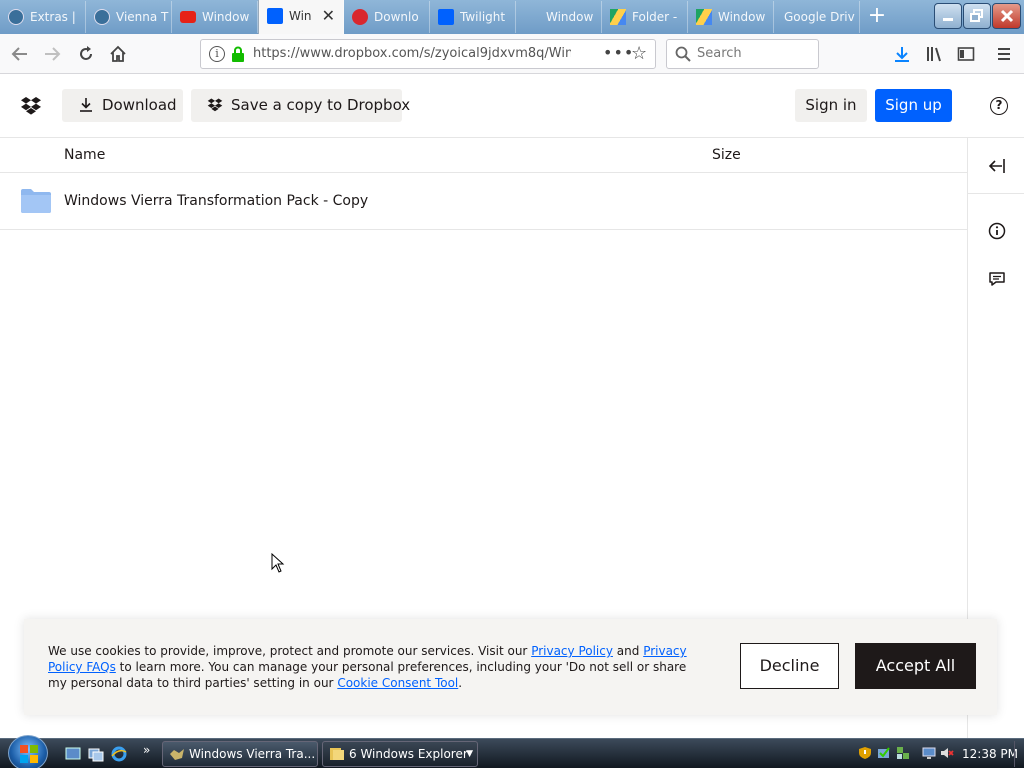 This screenshot has height=768, width=1024. I want to click on tab-folder: Folder -, so click(645, 17).